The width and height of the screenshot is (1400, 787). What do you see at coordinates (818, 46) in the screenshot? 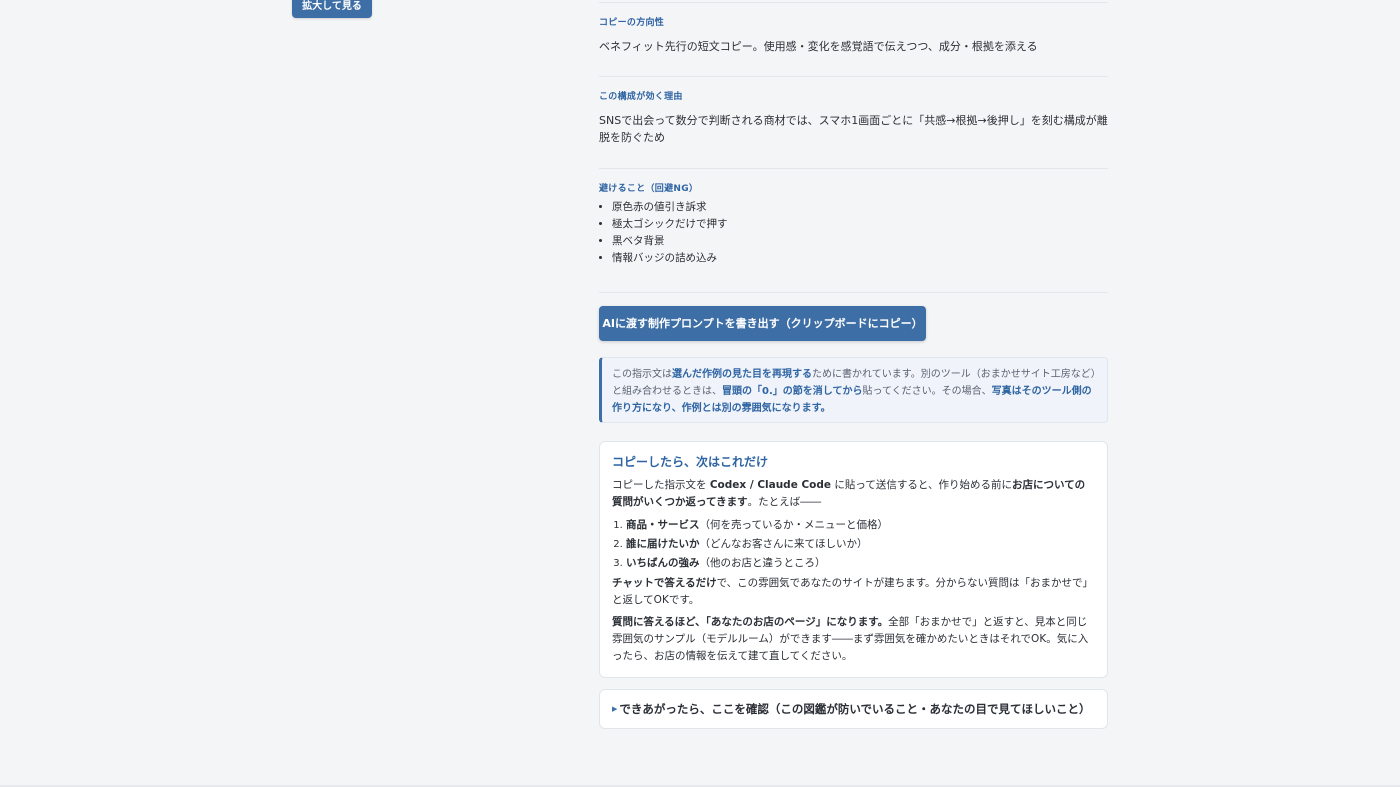
I see `copy-direction-text: ベネフィット先行の短文コピー。使用感・変化を感覚語で伝えつつ、成分・根拠を添える` at bounding box center [818, 46].